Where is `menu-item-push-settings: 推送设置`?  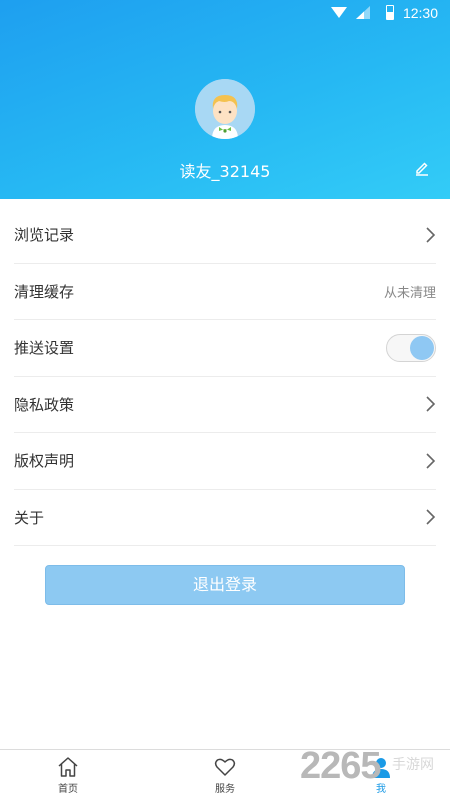
menu-item-push-settings: 推送设置 is located at coordinates (225, 348).